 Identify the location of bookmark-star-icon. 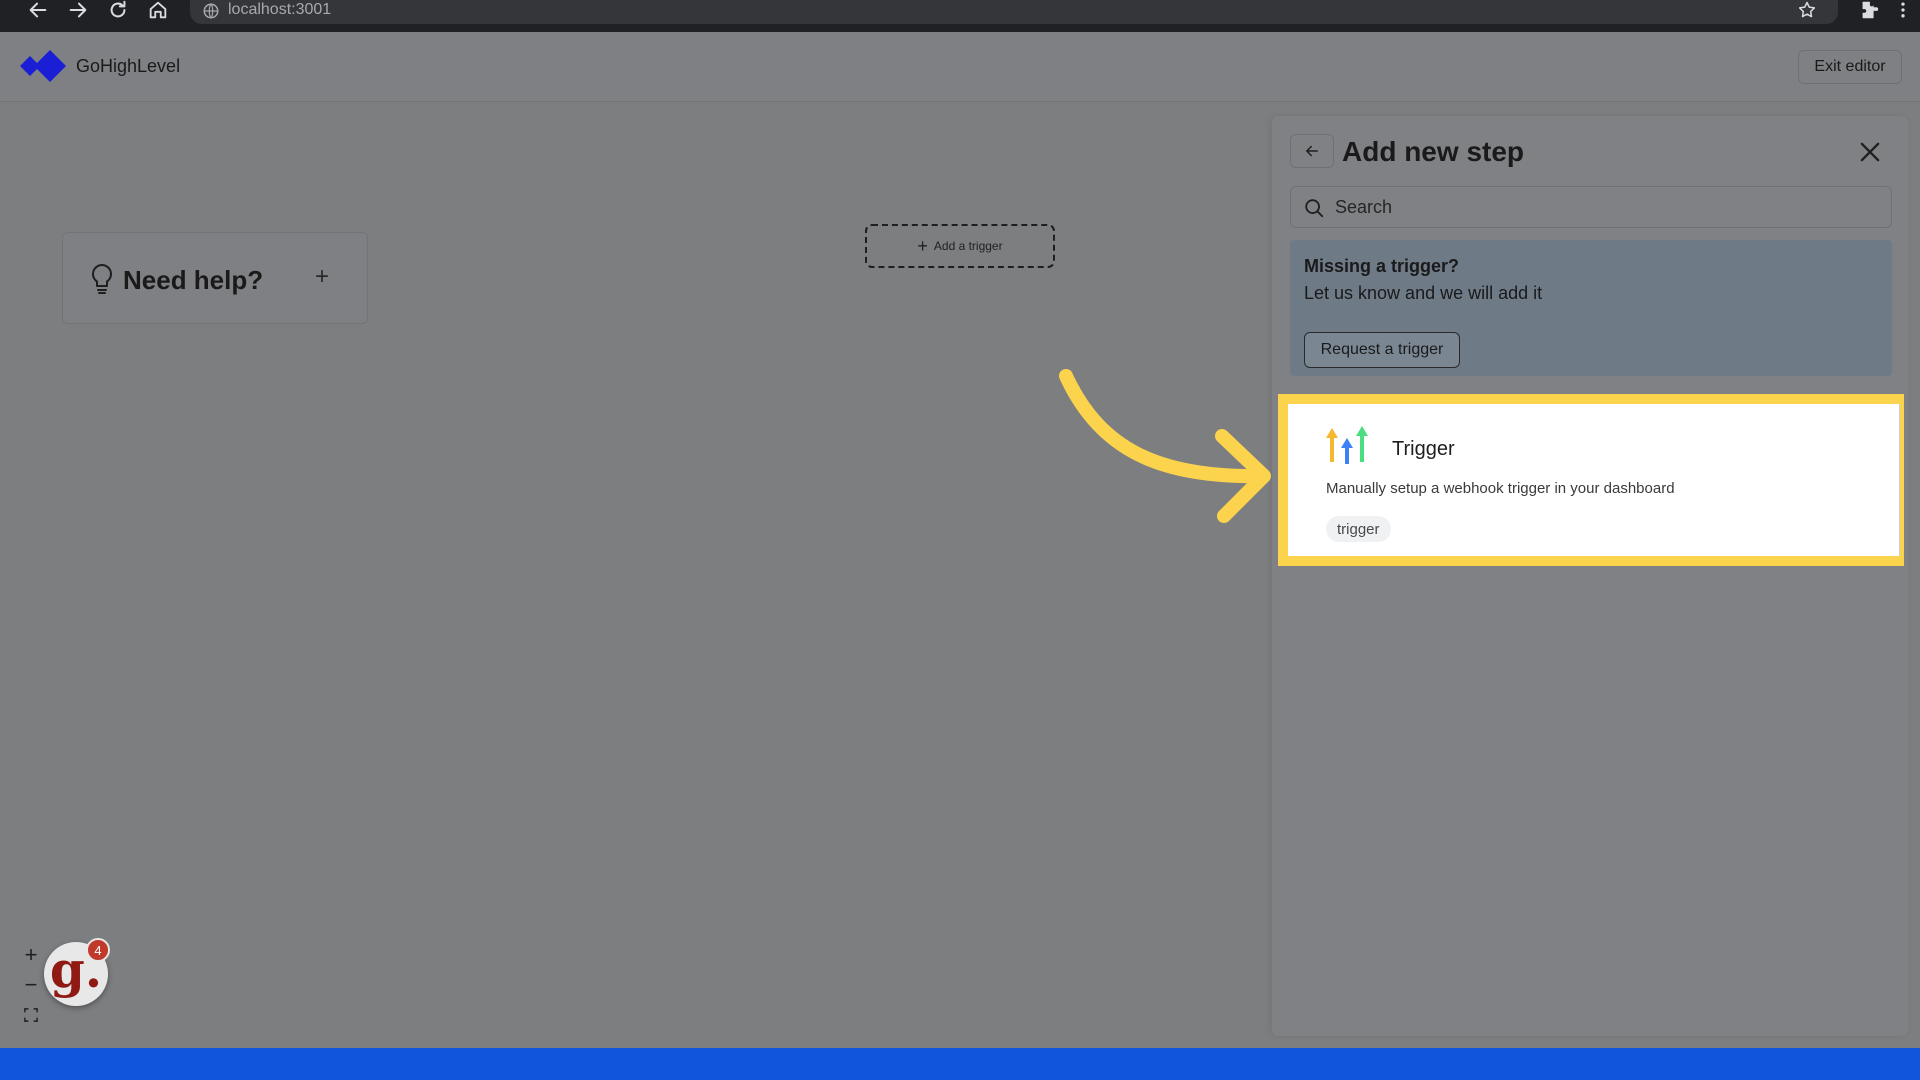
(1807, 10).